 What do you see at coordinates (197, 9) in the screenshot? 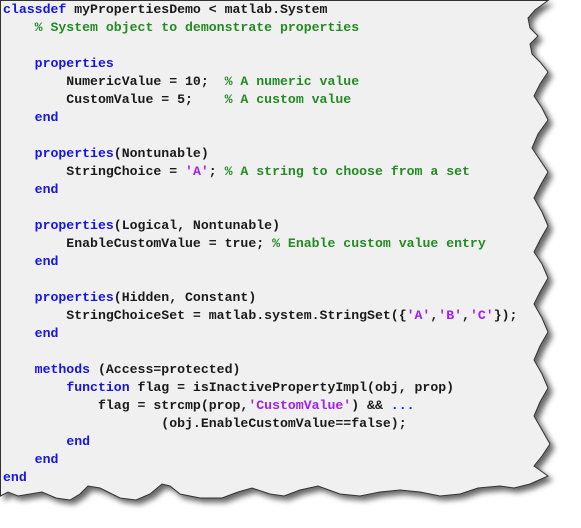
I see `code-text: myPropertiesDemo < matlab.System` at bounding box center [197, 9].